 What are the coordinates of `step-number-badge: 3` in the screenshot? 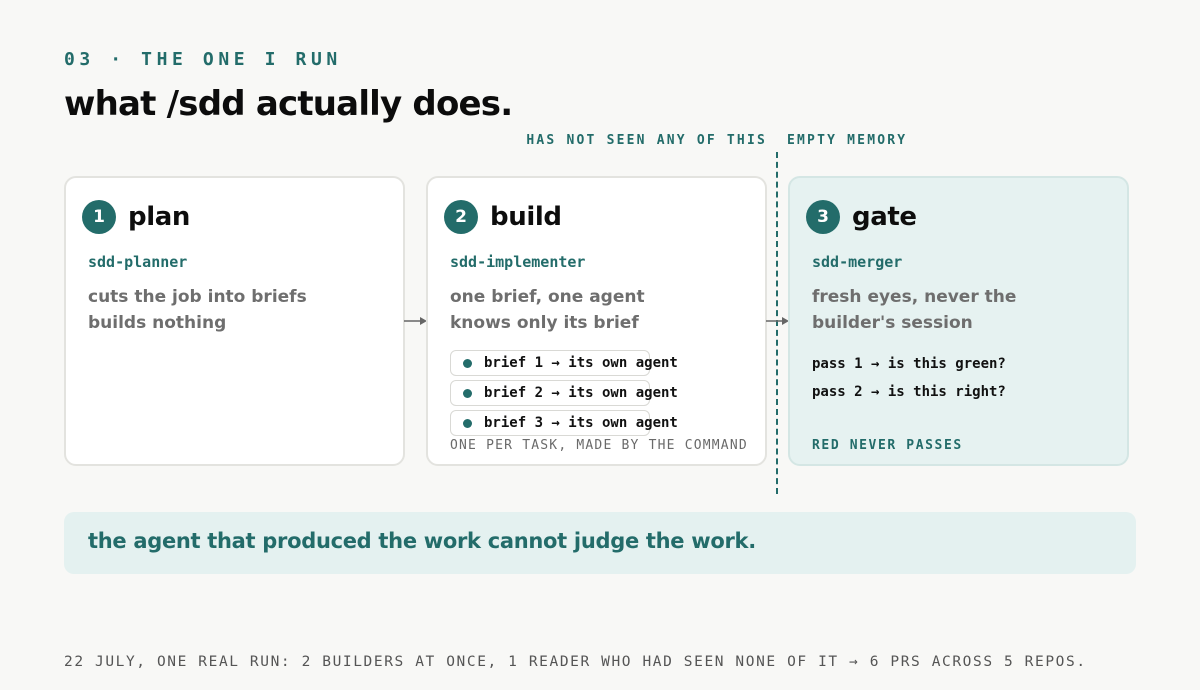 It's located at (823, 217).